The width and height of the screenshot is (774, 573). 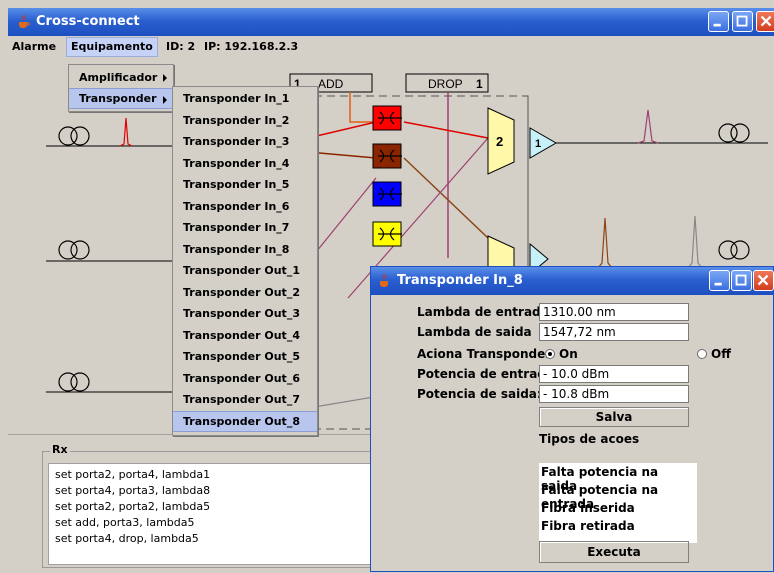 I want to click on device-id: ID: 2, so click(x=181, y=46).